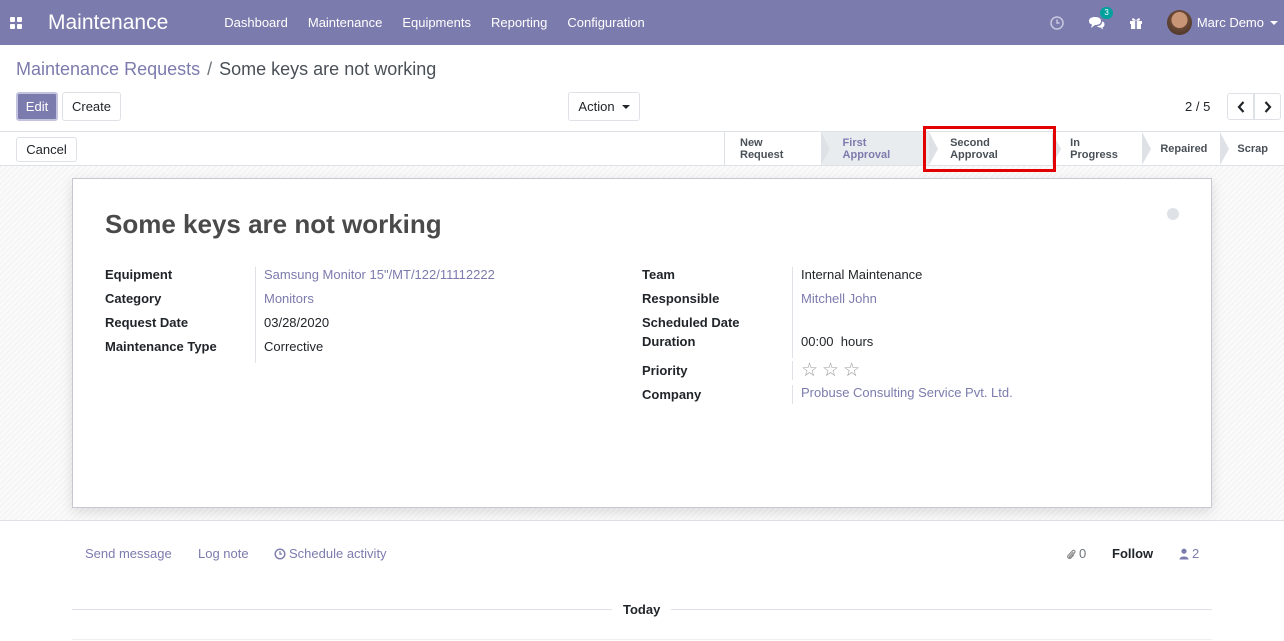  What do you see at coordinates (1197, 106) in the screenshot?
I see `pager-value: 2 / 5` at bounding box center [1197, 106].